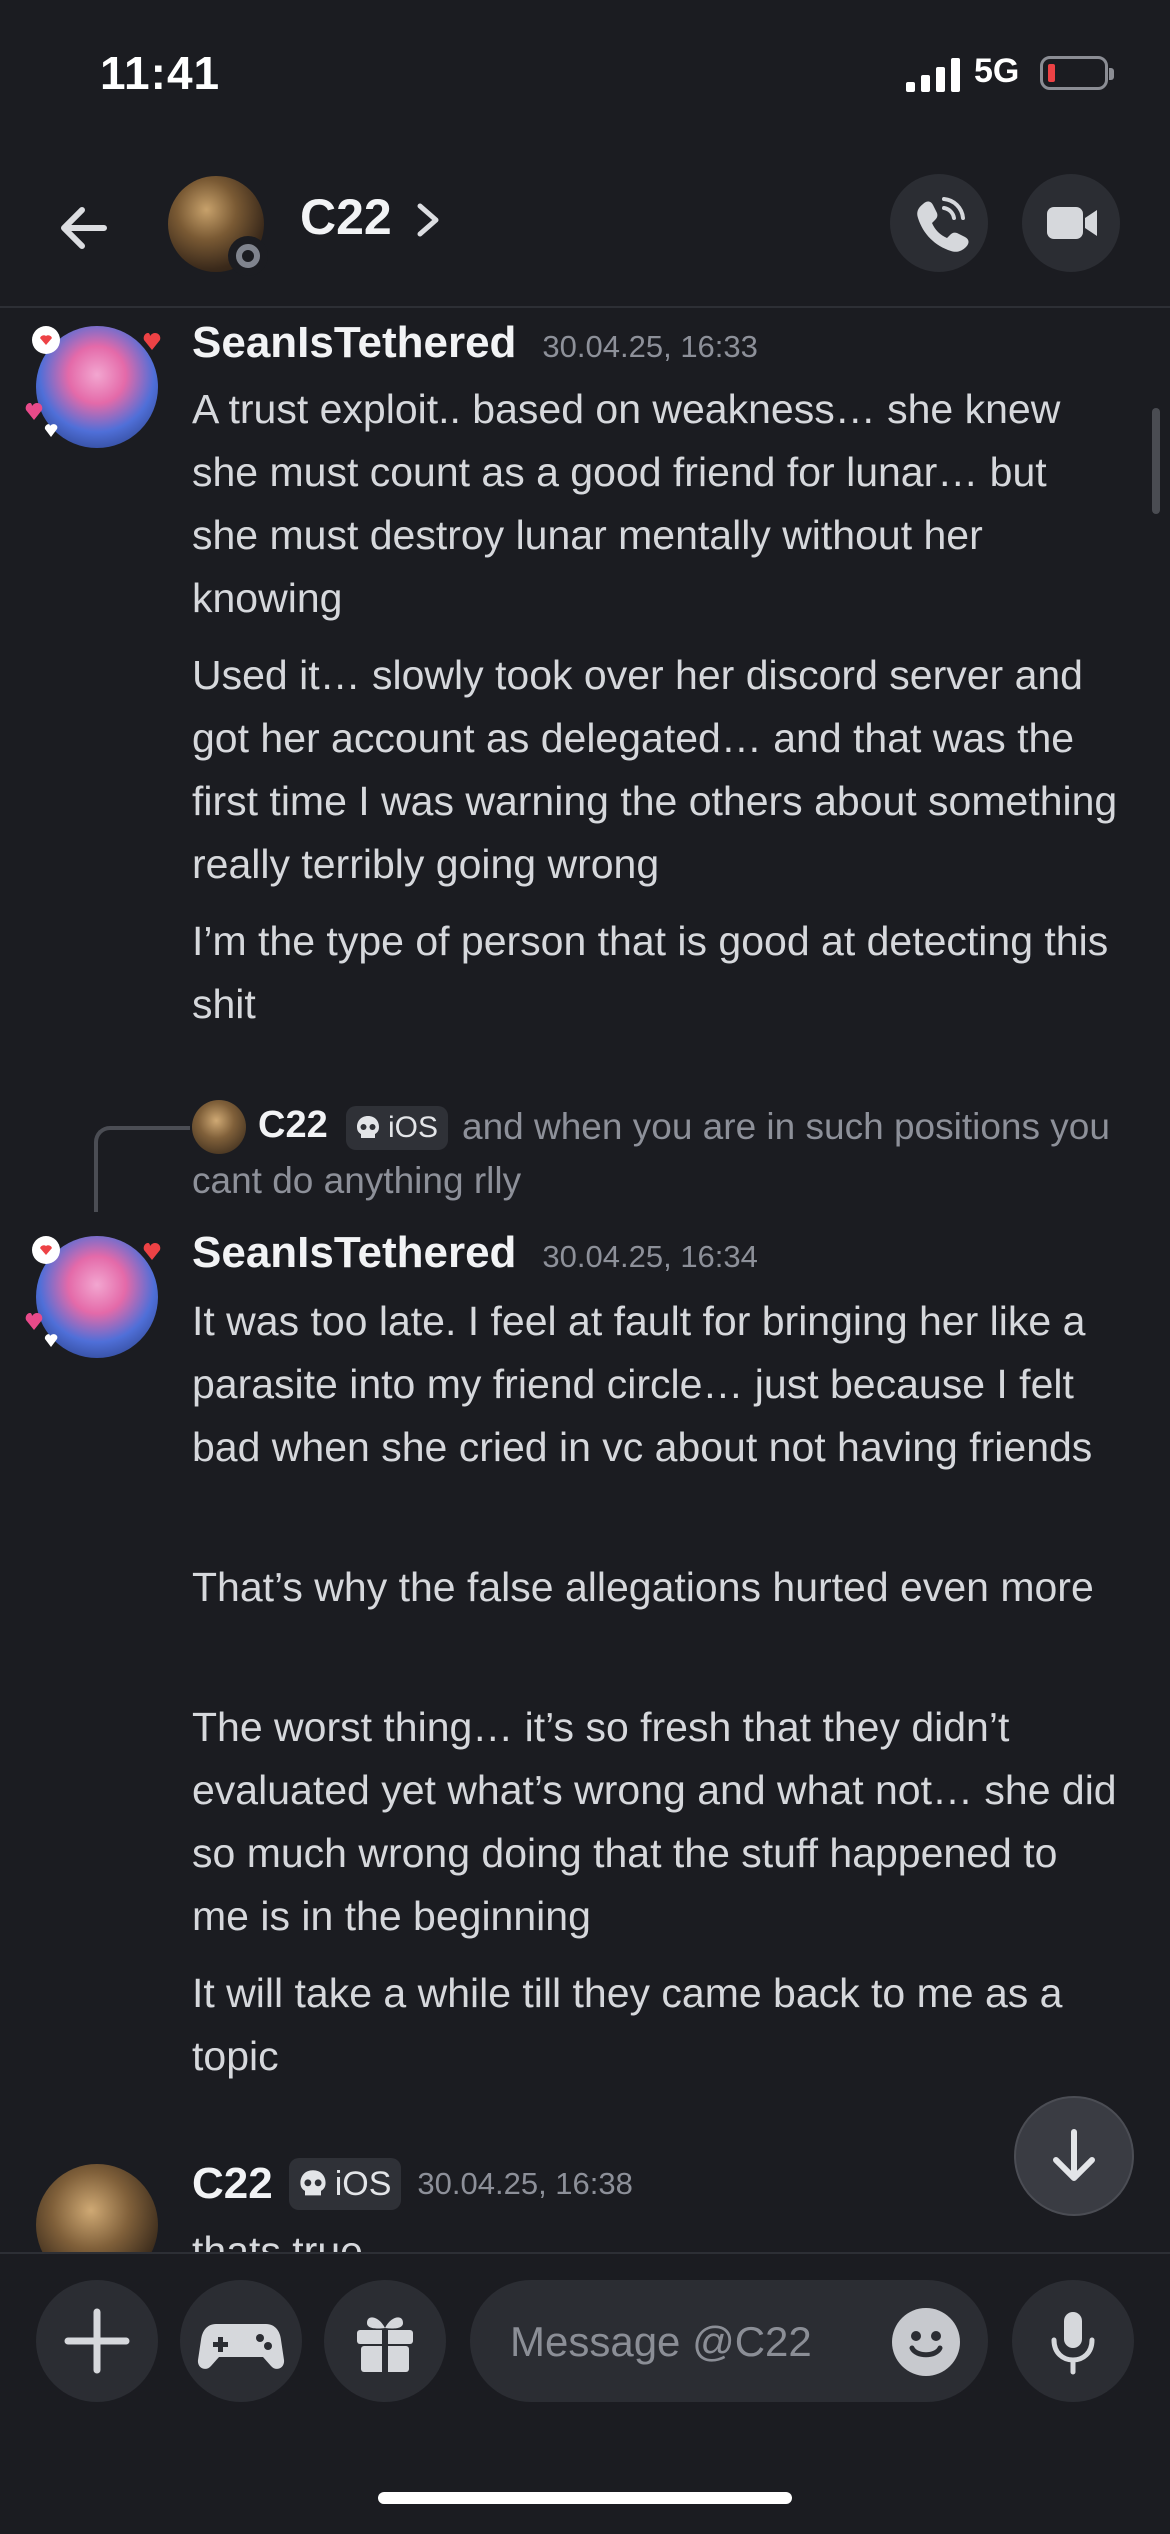 The image size is (1170, 2534). Describe the element at coordinates (650, 346) in the screenshot. I see `message-timestamp: 30.04.25, 16:33` at that location.